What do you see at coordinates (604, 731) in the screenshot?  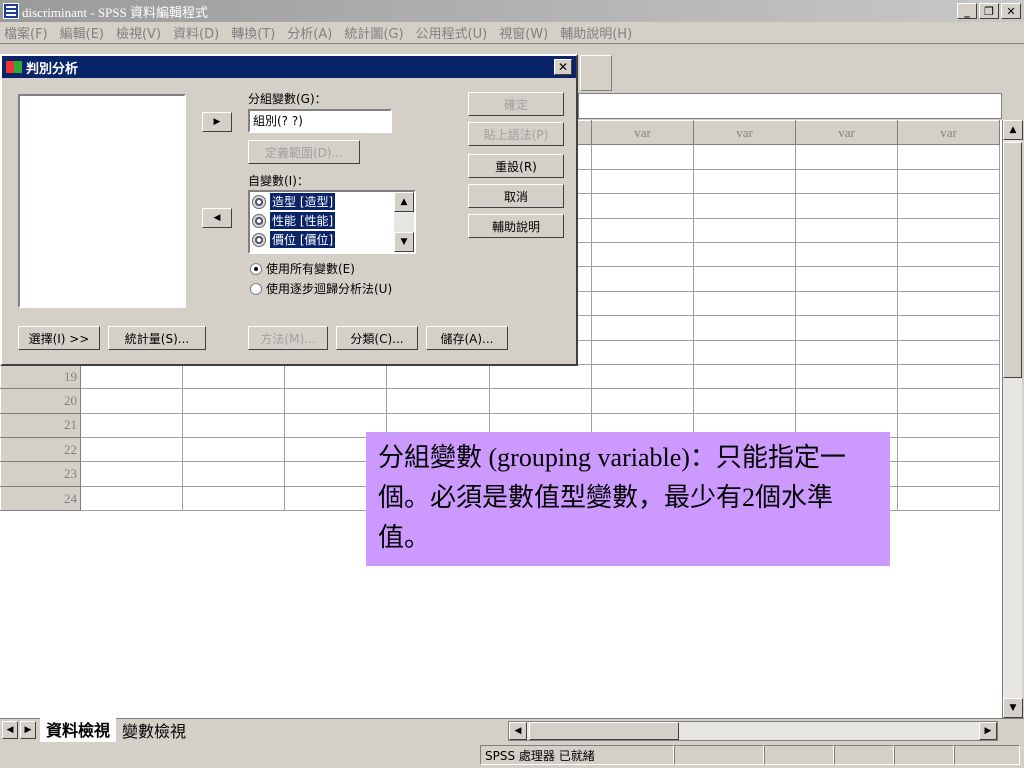 I see `hscroll-thumb` at bounding box center [604, 731].